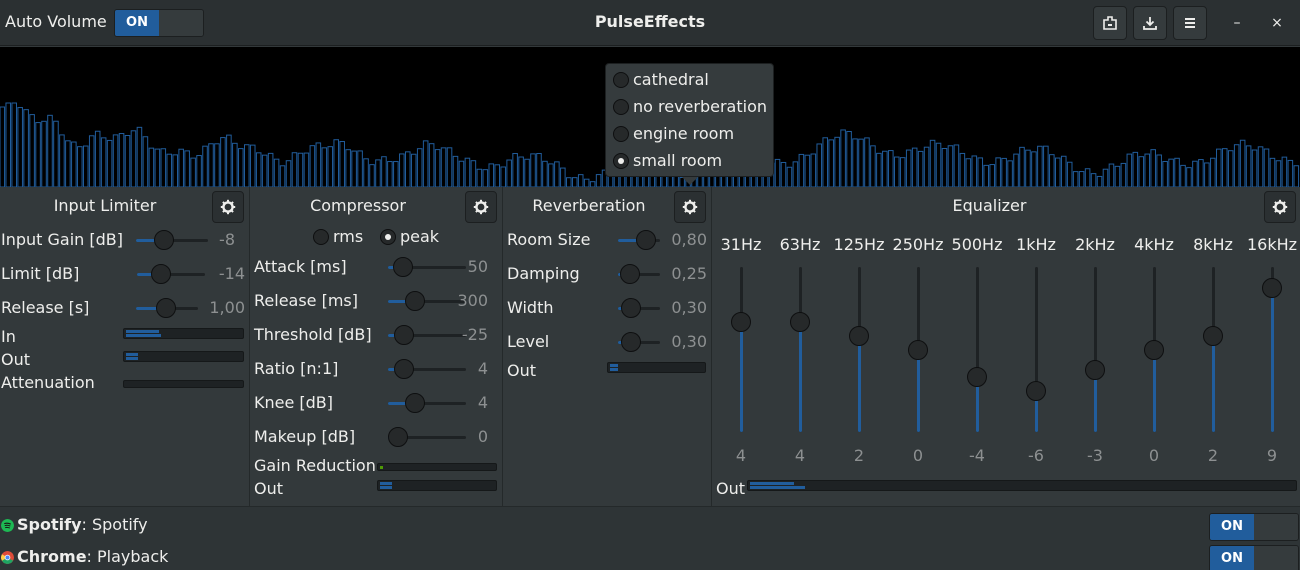 The height and width of the screenshot is (570, 1300). Describe the element at coordinates (1190, 23) in the screenshot. I see `main-menu-button` at that location.